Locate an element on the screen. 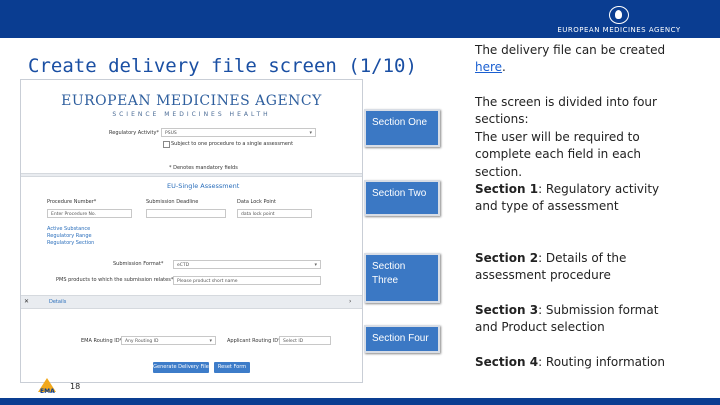 The image size is (720, 405). details-collapse-bar: ✕ Details › is located at coordinates (191, 302).